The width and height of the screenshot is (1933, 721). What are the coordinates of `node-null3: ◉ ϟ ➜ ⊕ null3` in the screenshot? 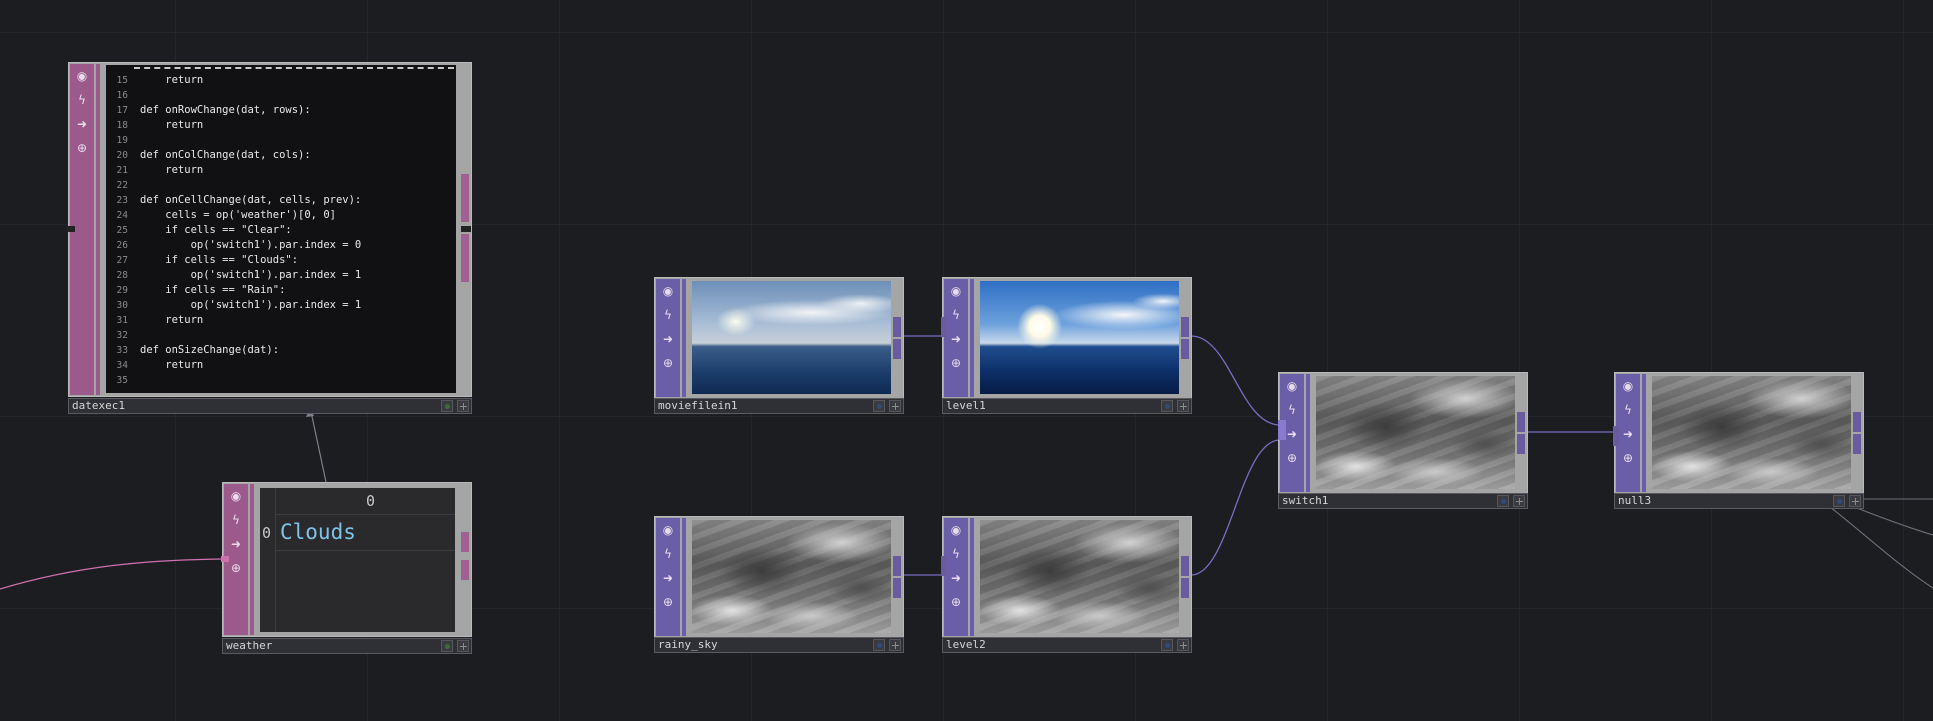 It's located at (1738, 442).